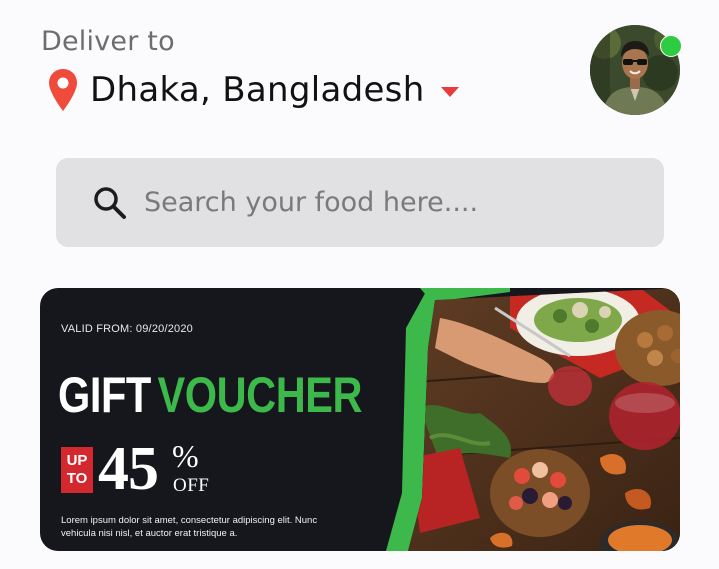 Image resolution: width=719 pixels, height=569 pixels. What do you see at coordinates (384, 202) in the screenshot?
I see `search-input` at bounding box center [384, 202].